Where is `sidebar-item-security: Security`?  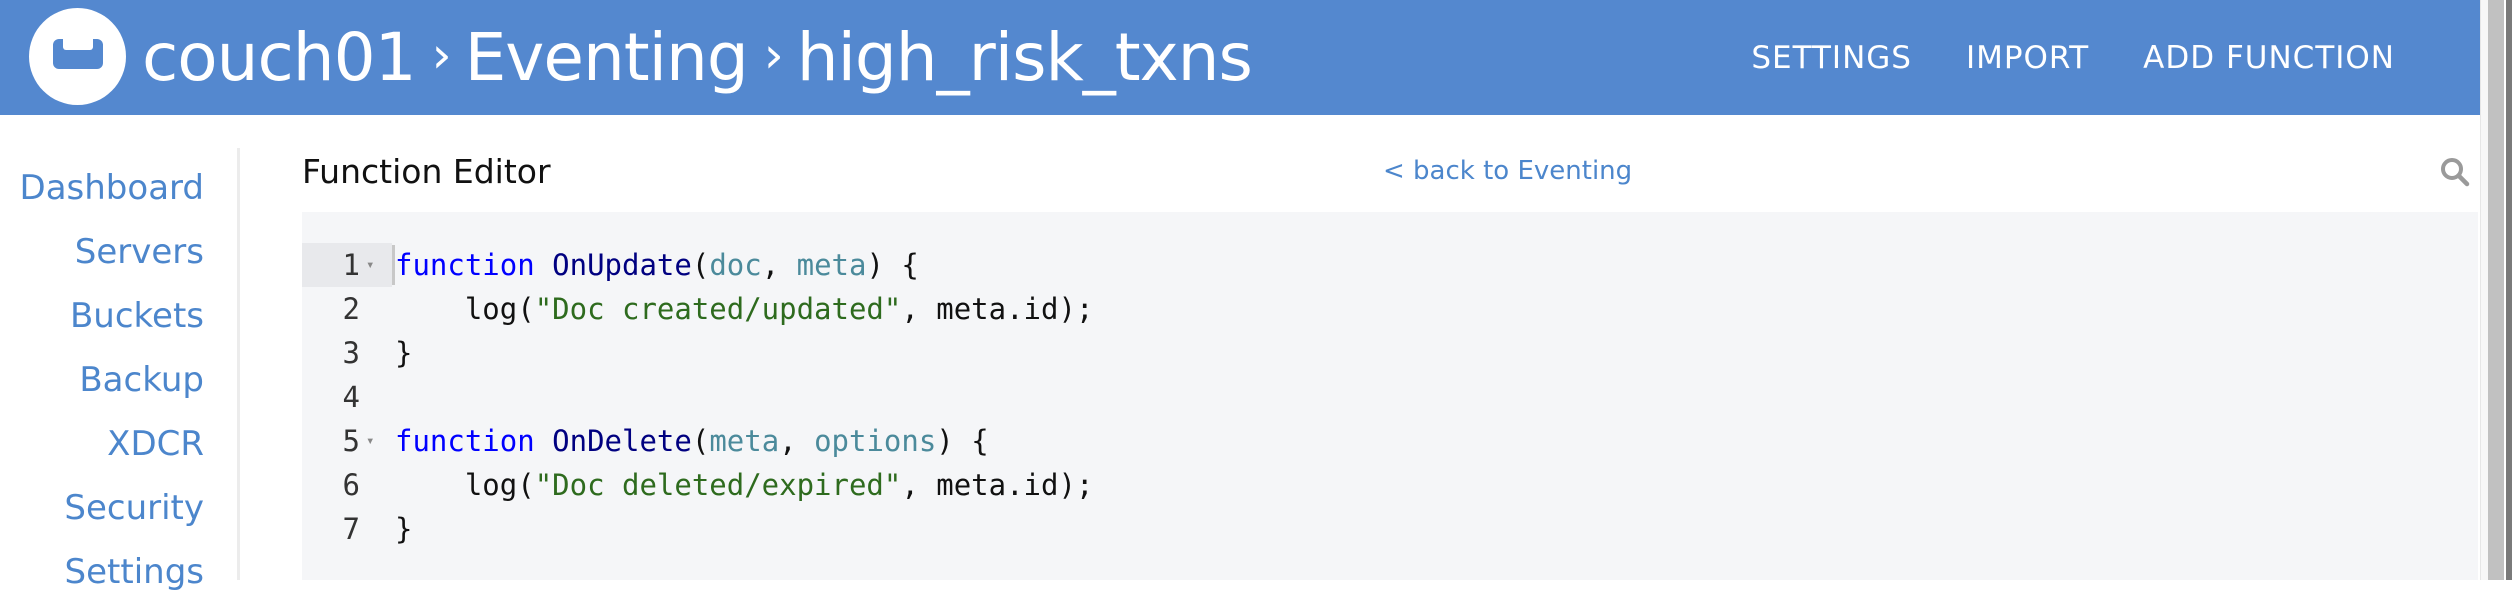
sidebar-item-security: Security is located at coordinates (134, 508).